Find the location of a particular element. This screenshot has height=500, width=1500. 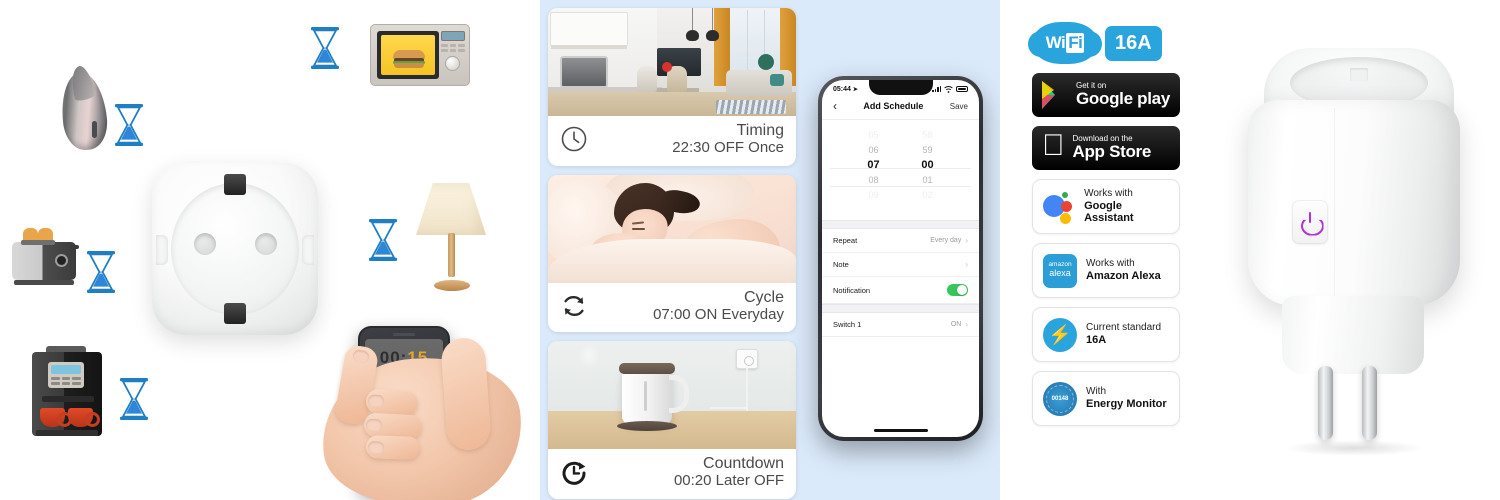

section-divider is located at coordinates (900, 224).